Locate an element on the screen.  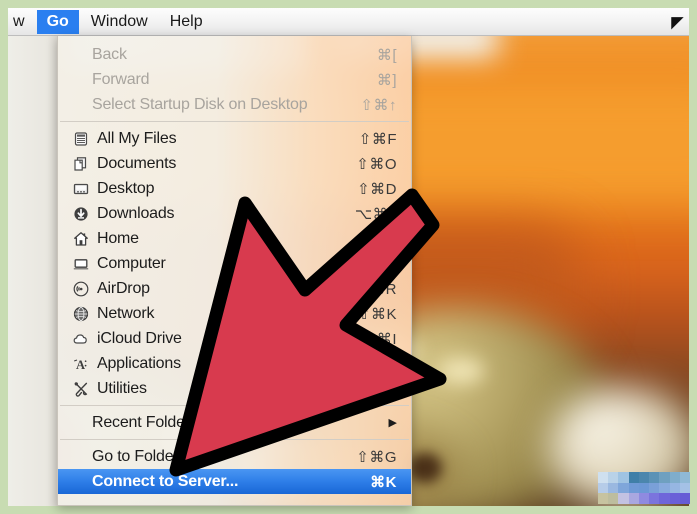
menu-item-icloud-drive: iCloud Drive ⇧⌘I is located at coordinates (234, 338).